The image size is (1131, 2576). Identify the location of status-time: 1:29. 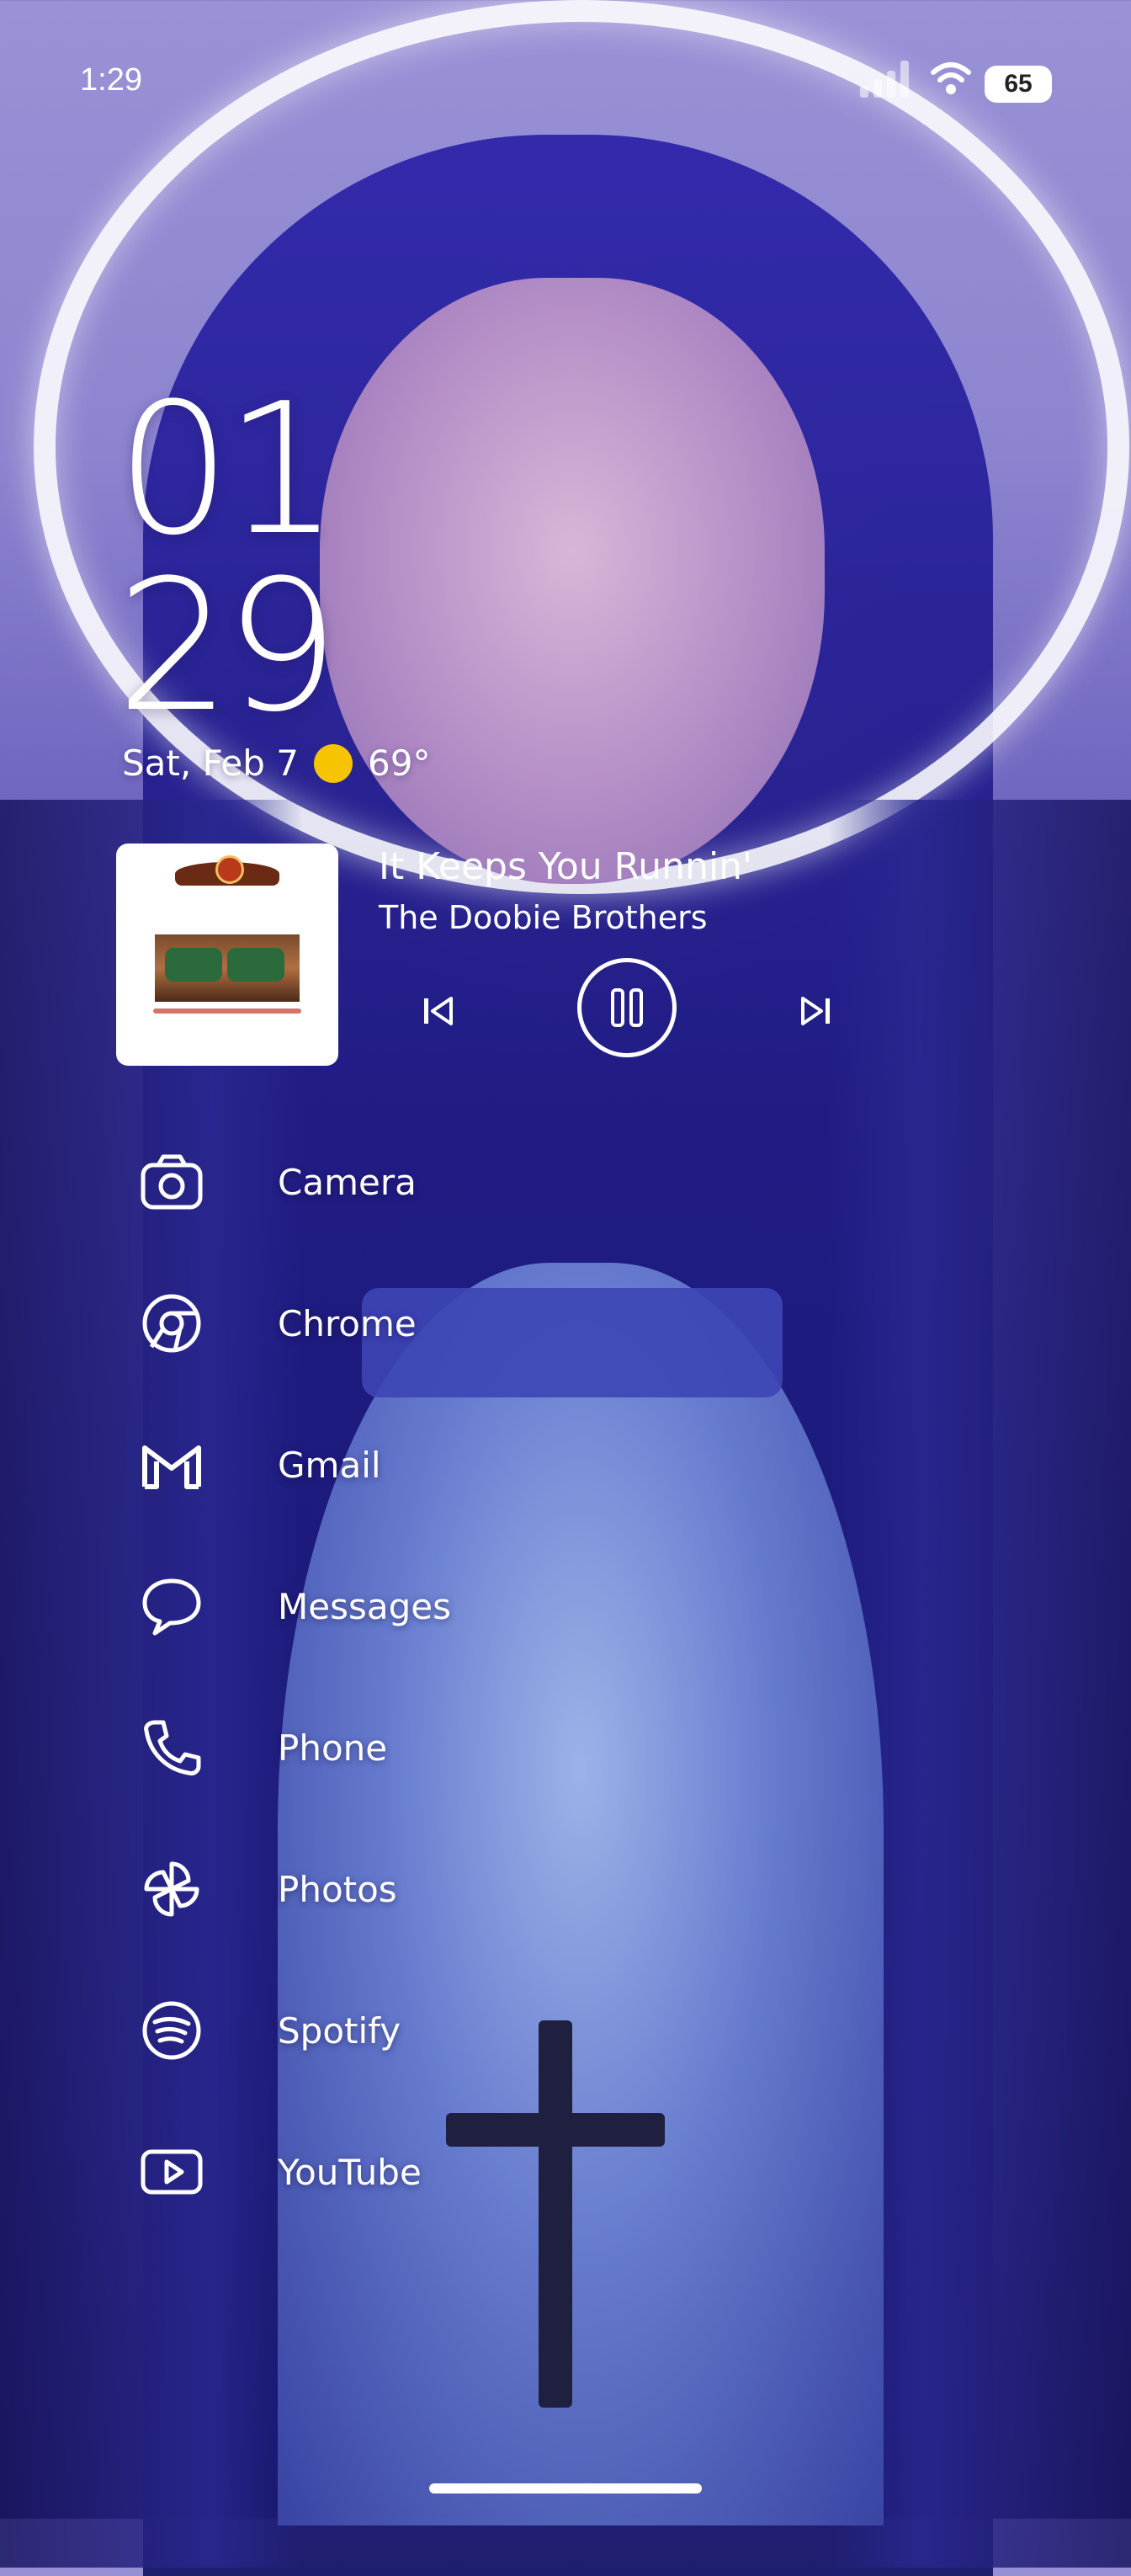
(111, 80).